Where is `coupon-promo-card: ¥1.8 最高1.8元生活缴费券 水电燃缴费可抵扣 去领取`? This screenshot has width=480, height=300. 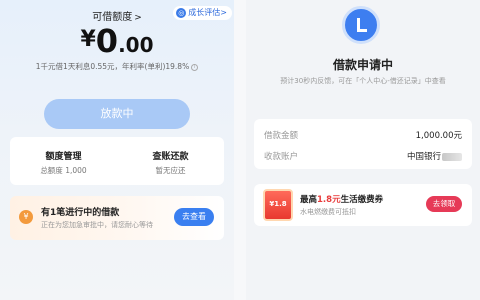
coupon-promo-card: ¥1.8 最高1.8元生活缴费券 水电燃缴费可抵扣 去领取 is located at coordinates (363, 205).